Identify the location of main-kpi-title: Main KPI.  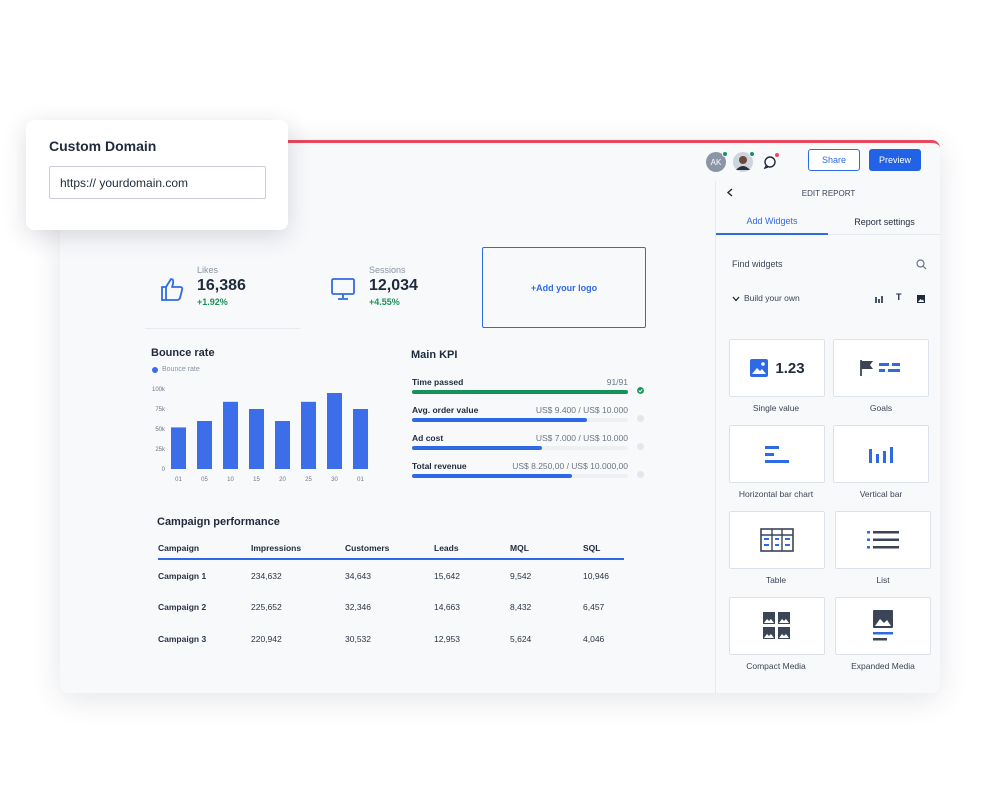
(434, 355).